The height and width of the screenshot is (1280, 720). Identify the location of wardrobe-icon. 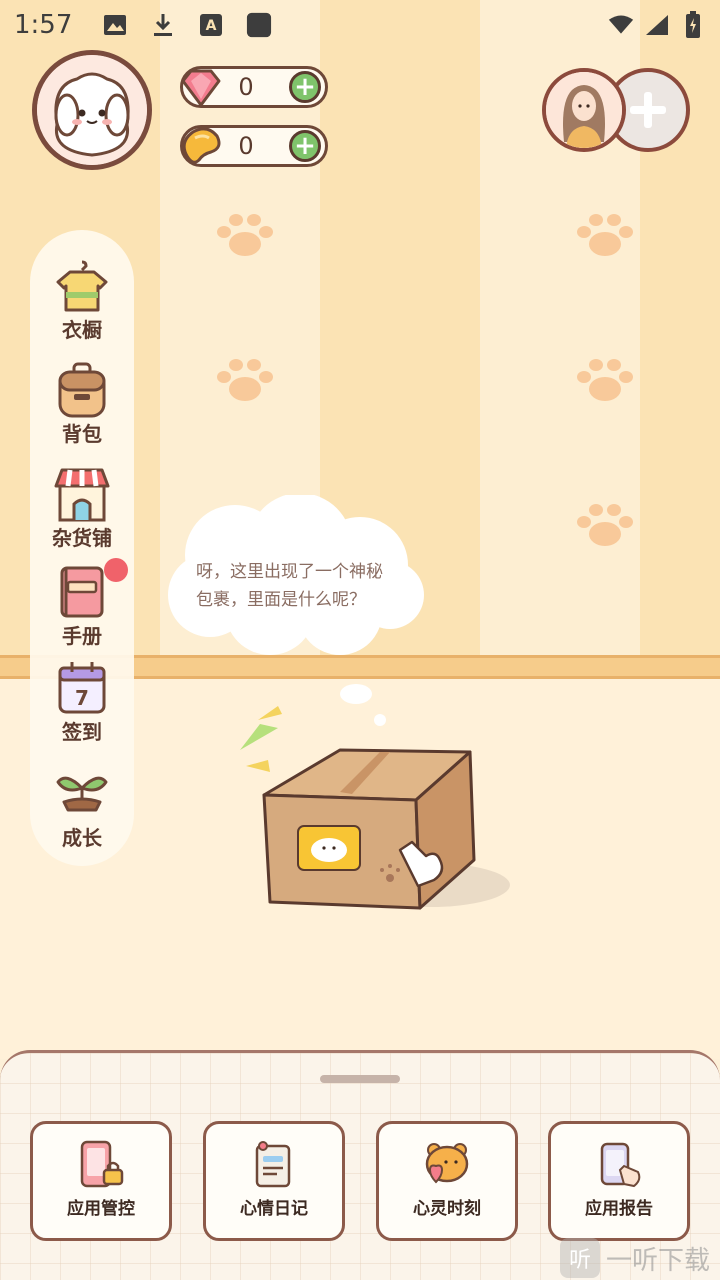
(82, 286).